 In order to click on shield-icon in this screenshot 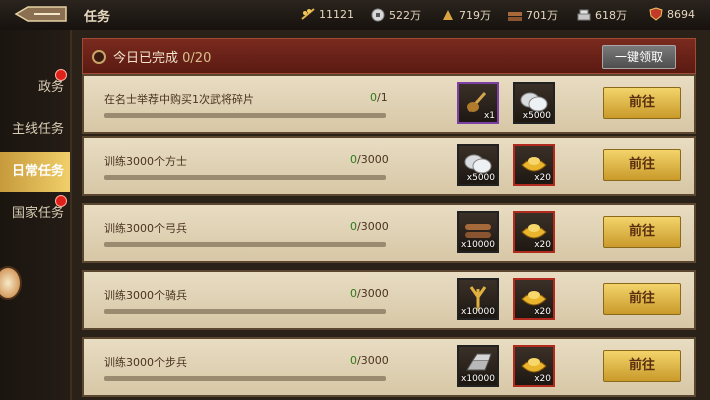, I will do `click(656, 14)`.